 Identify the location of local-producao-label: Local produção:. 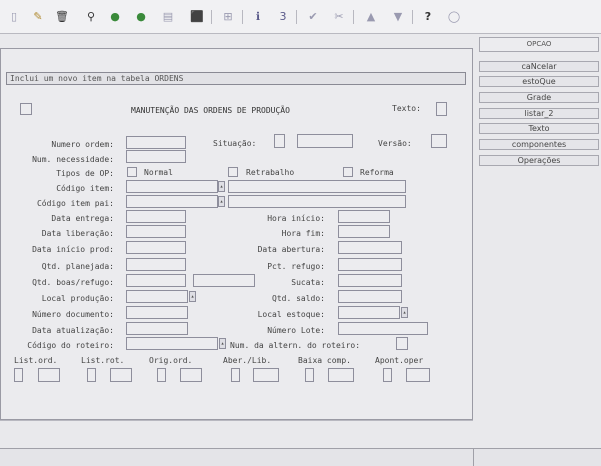
(77, 298).